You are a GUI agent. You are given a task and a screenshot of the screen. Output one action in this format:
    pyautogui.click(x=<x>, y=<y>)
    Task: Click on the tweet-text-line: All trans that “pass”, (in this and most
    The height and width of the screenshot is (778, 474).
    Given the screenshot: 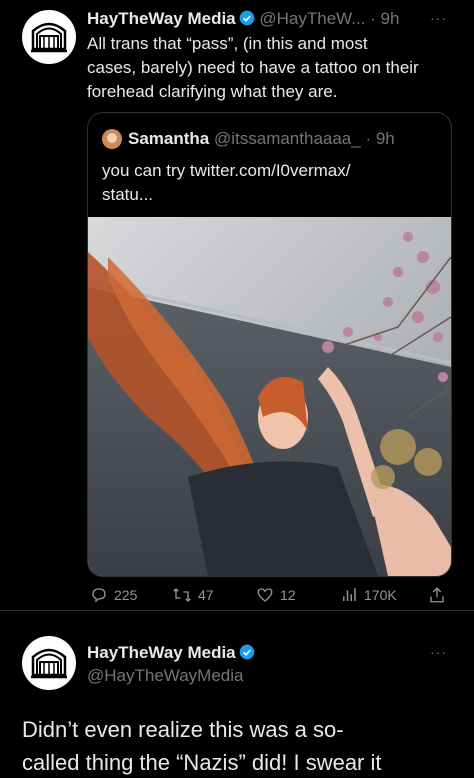 What is the action you would take?
    pyautogui.click(x=227, y=43)
    